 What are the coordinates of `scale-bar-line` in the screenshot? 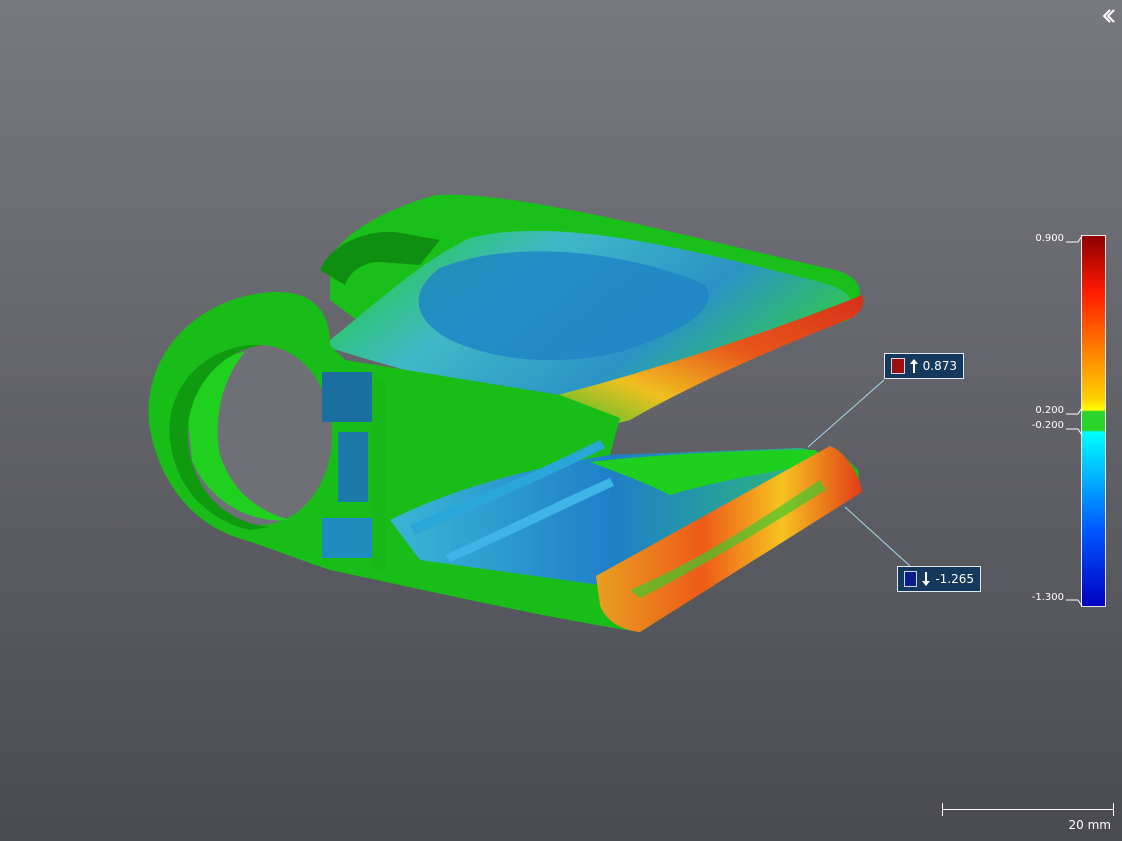 It's located at (1027, 809).